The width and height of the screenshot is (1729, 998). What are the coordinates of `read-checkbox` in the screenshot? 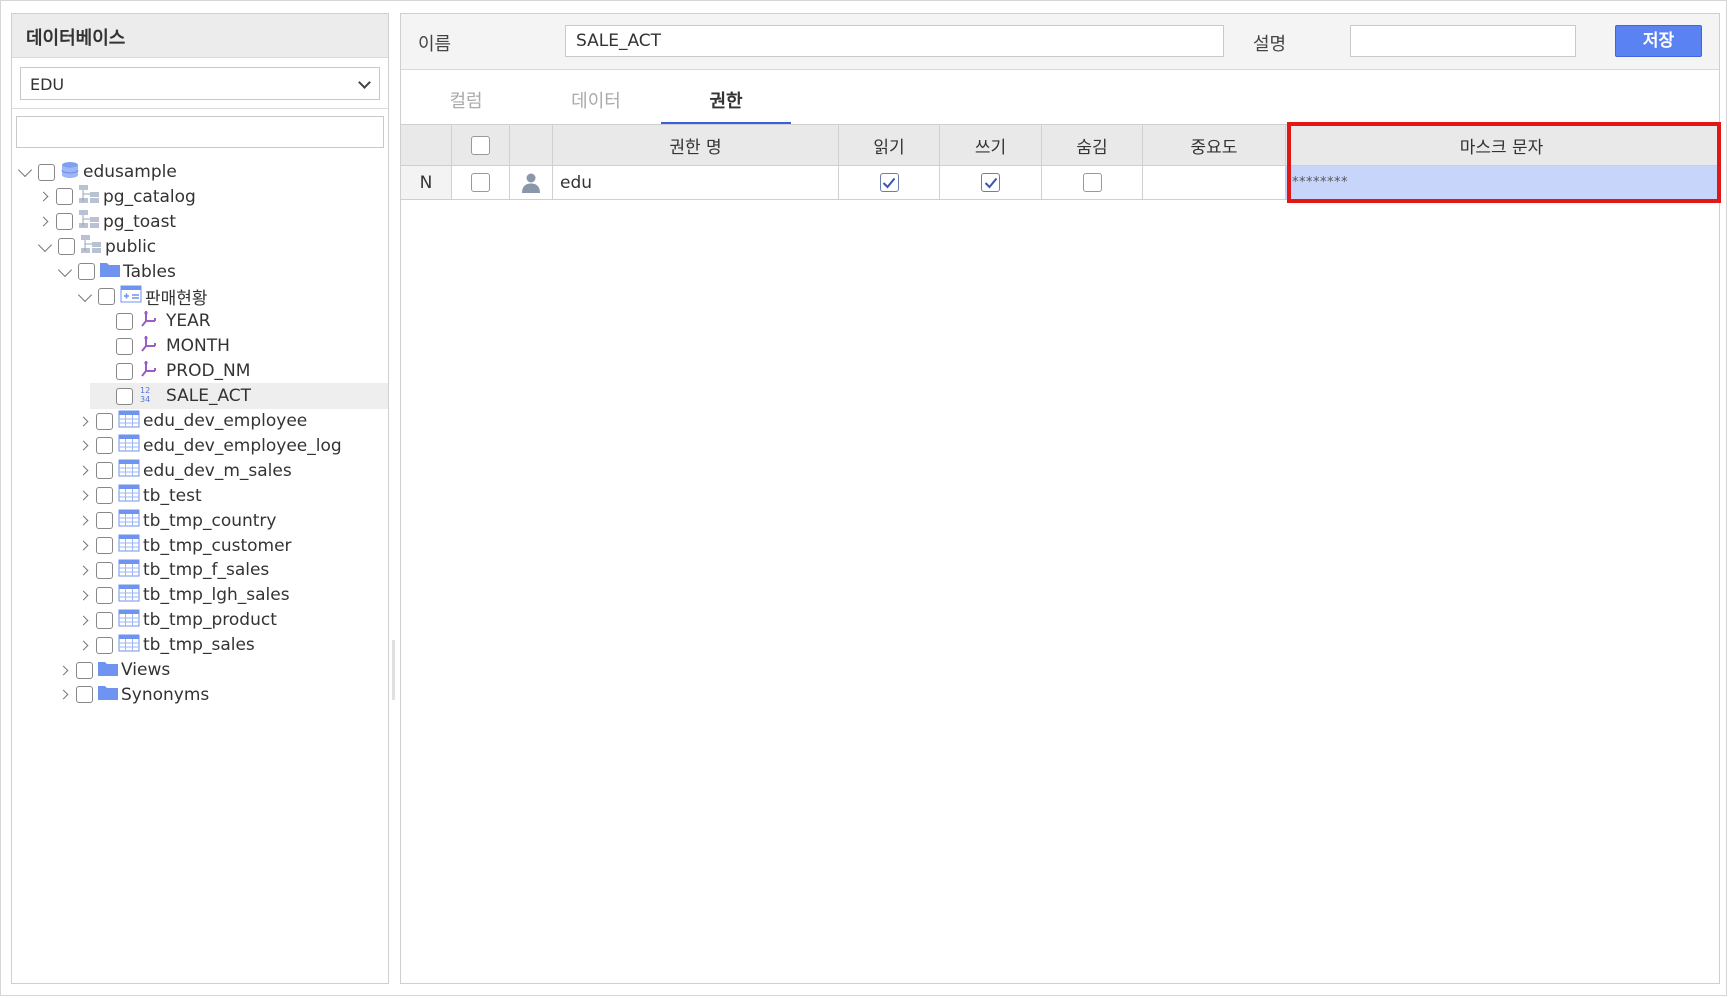 It's located at (889, 182).